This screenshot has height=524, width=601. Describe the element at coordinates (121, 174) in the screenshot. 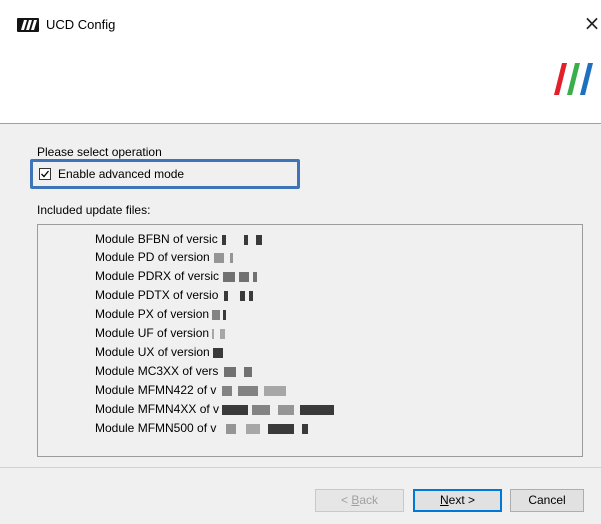

I see `advanced-mode-label: Enable advanced mode` at that location.